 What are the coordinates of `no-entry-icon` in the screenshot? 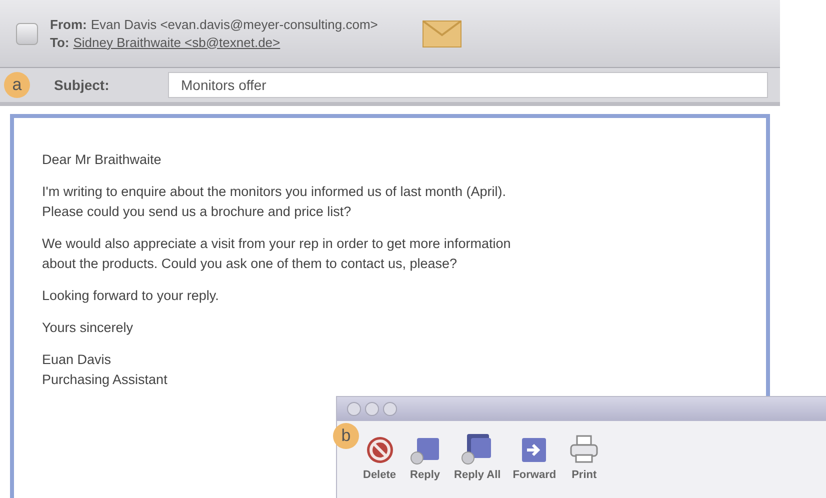 It's located at (379, 450).